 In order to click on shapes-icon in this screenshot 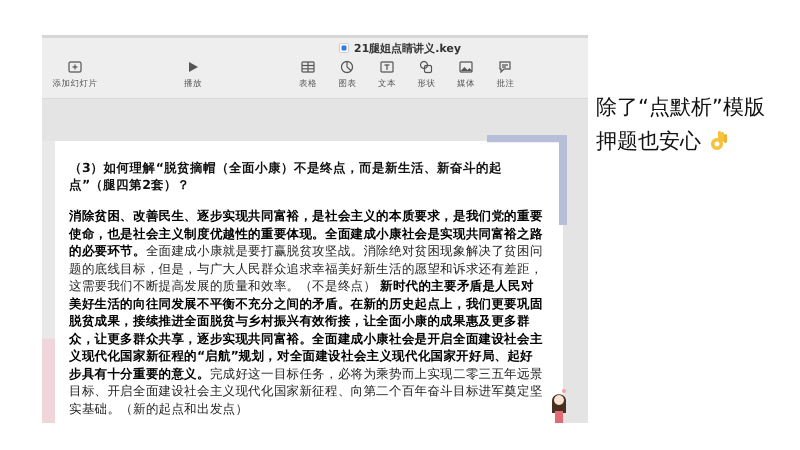, I will do `click(426, 67)`.